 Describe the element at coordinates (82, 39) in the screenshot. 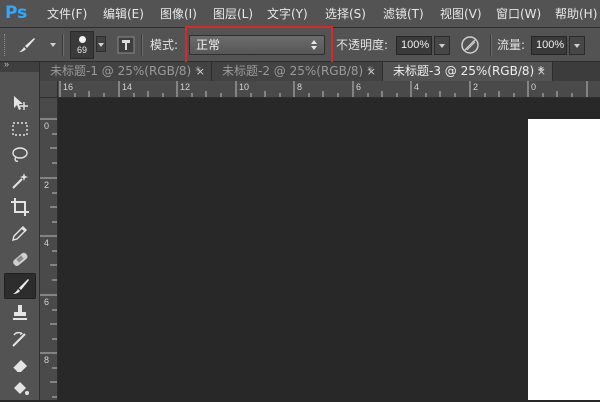

I see `brush-tip-icon` at that location.